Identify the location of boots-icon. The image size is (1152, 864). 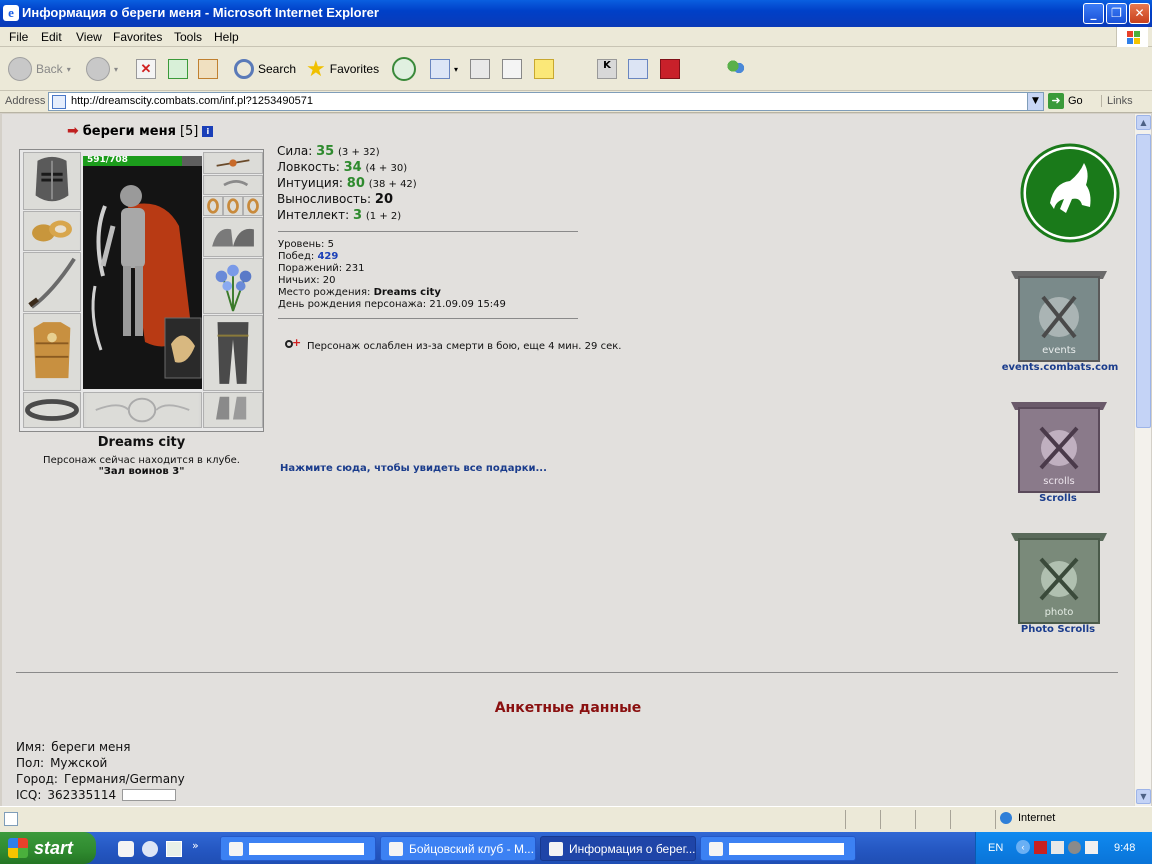
(233, 410).